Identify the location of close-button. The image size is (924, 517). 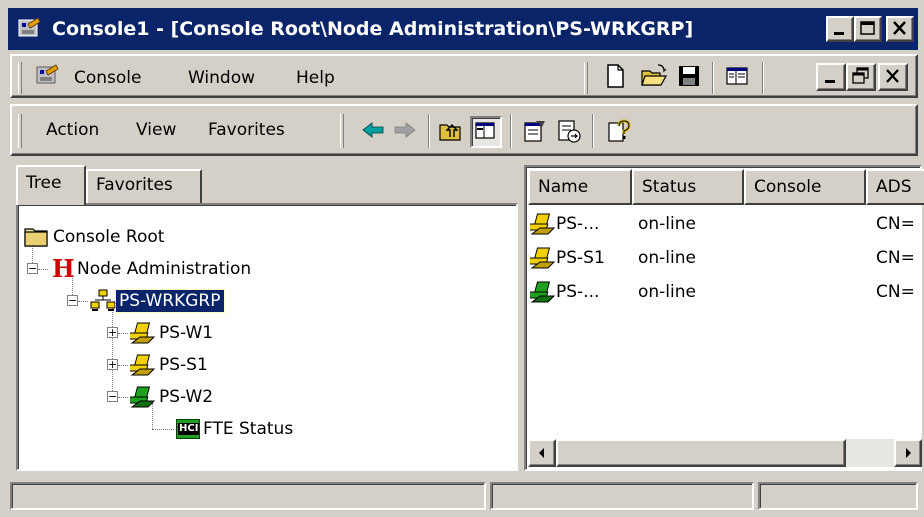
(900, 29).